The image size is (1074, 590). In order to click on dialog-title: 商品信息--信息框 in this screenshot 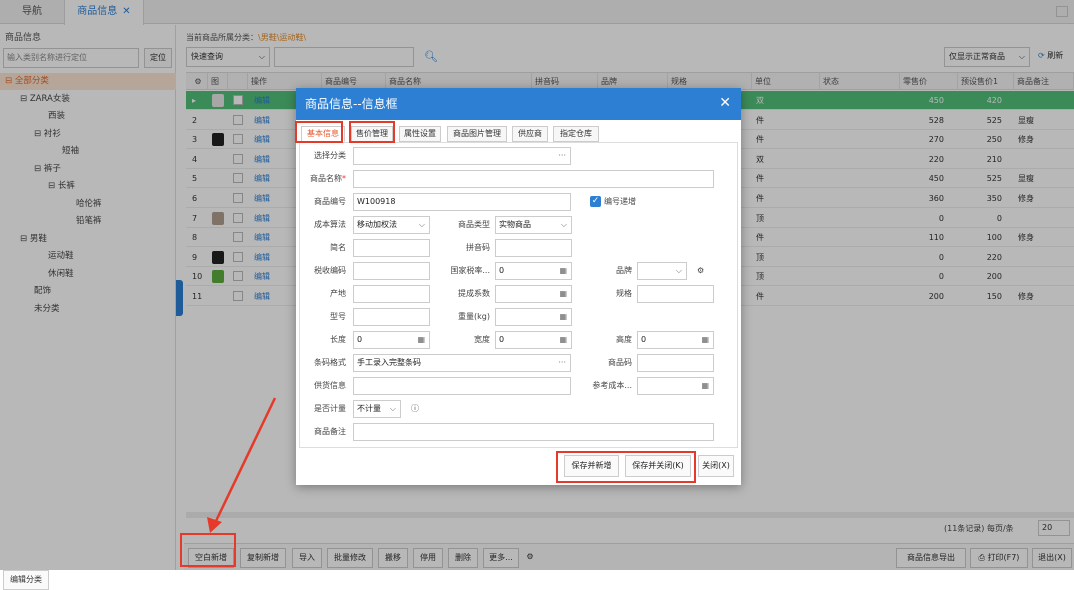, I will do `click(351, 104)`.